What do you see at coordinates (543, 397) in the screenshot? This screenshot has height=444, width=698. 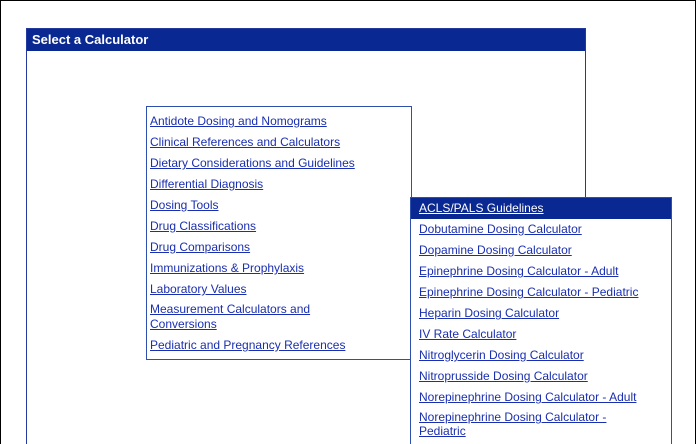 I see `submenu-item-norepinephrine-adult: Norepinephrine Dosing Calculator - Adult` at bounding box center [543, 397].